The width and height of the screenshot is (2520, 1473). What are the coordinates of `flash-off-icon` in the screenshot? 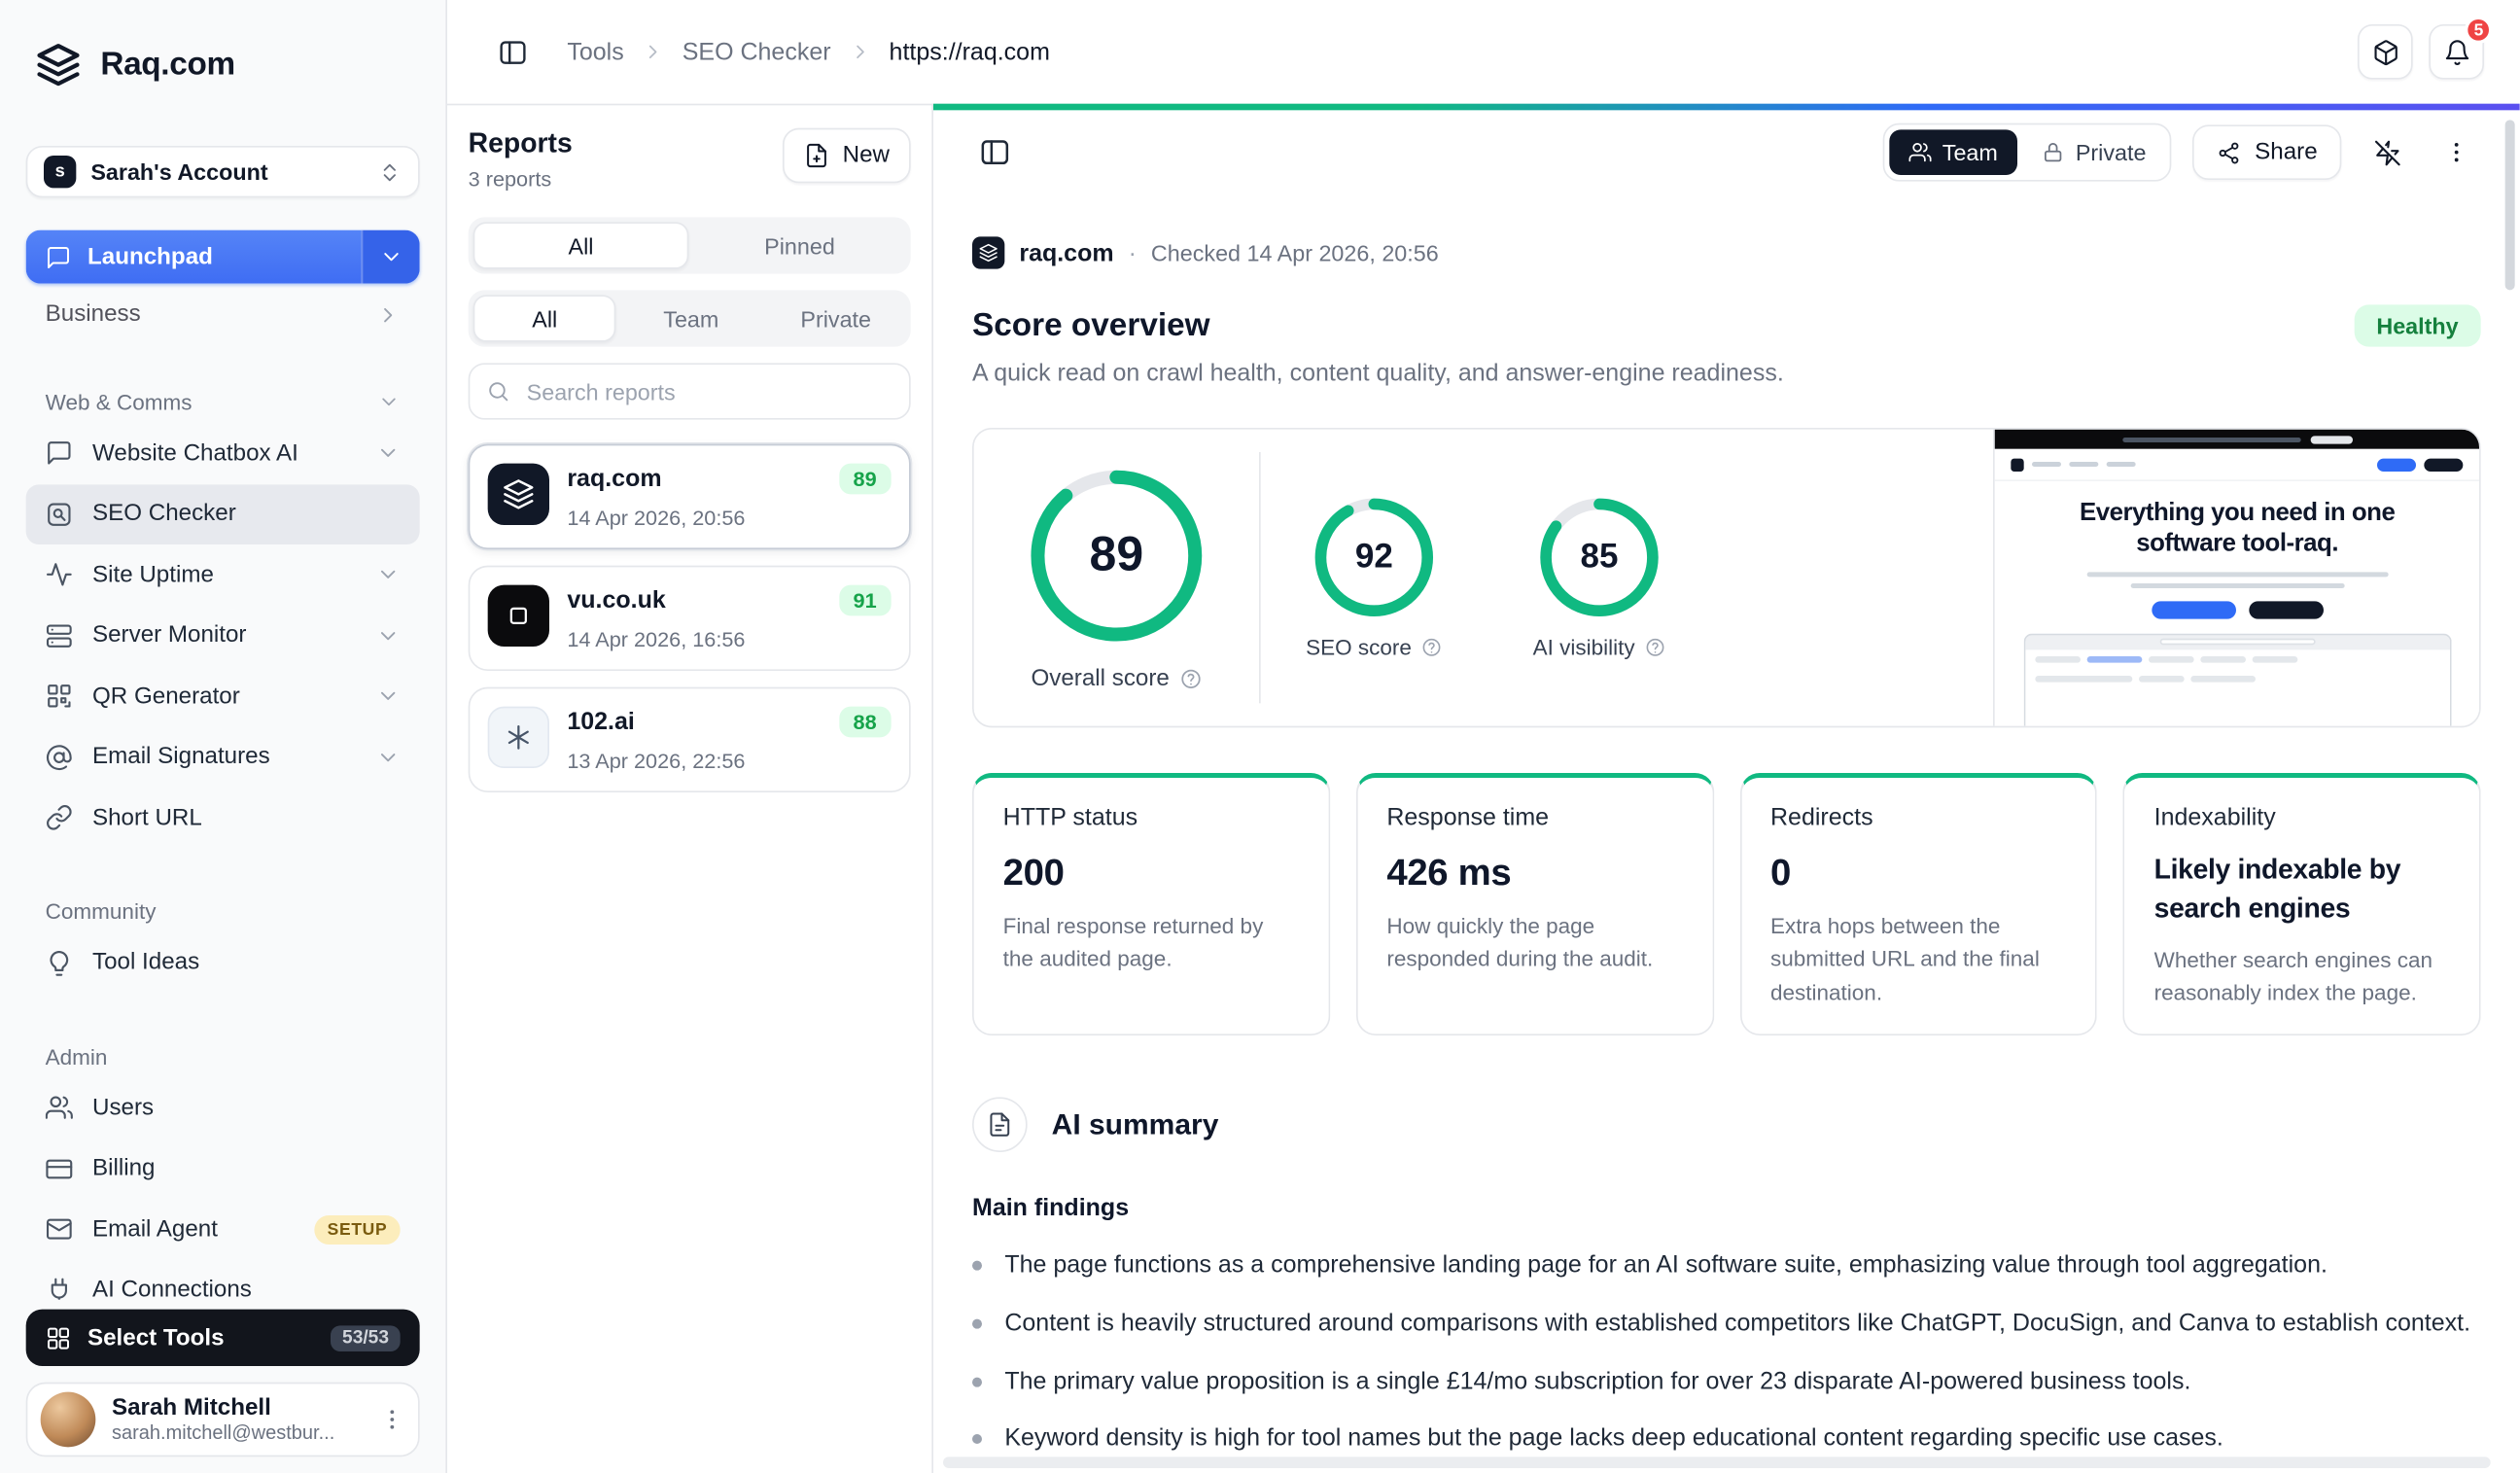 It's located at (2386, 152).